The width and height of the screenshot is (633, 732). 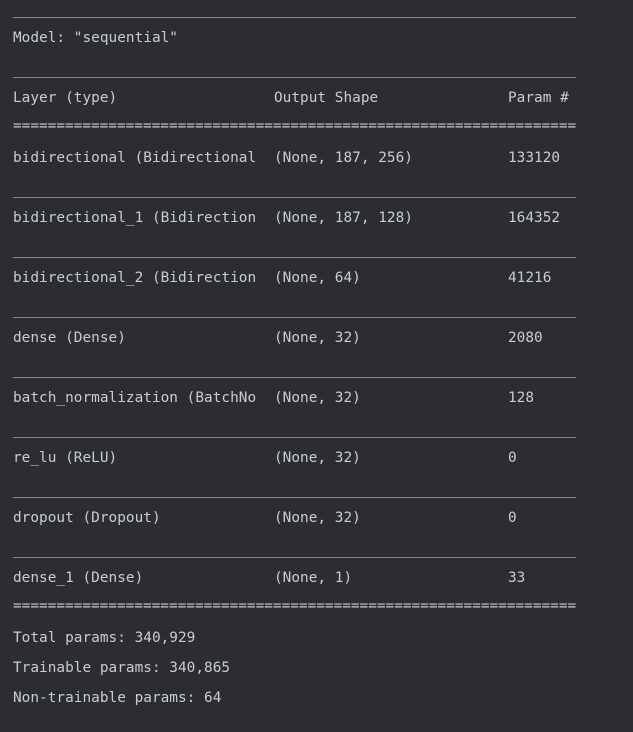 What do you see at coordinates (135, 398) in the screenshot?
I see `layer-name: batch_normalization (BatchNo` at bounding box center [135, 398].